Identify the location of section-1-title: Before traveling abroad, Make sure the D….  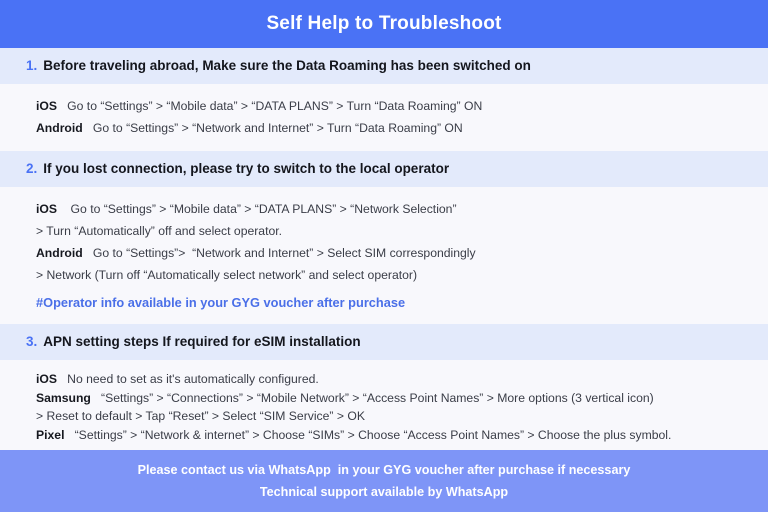
(287, 65).